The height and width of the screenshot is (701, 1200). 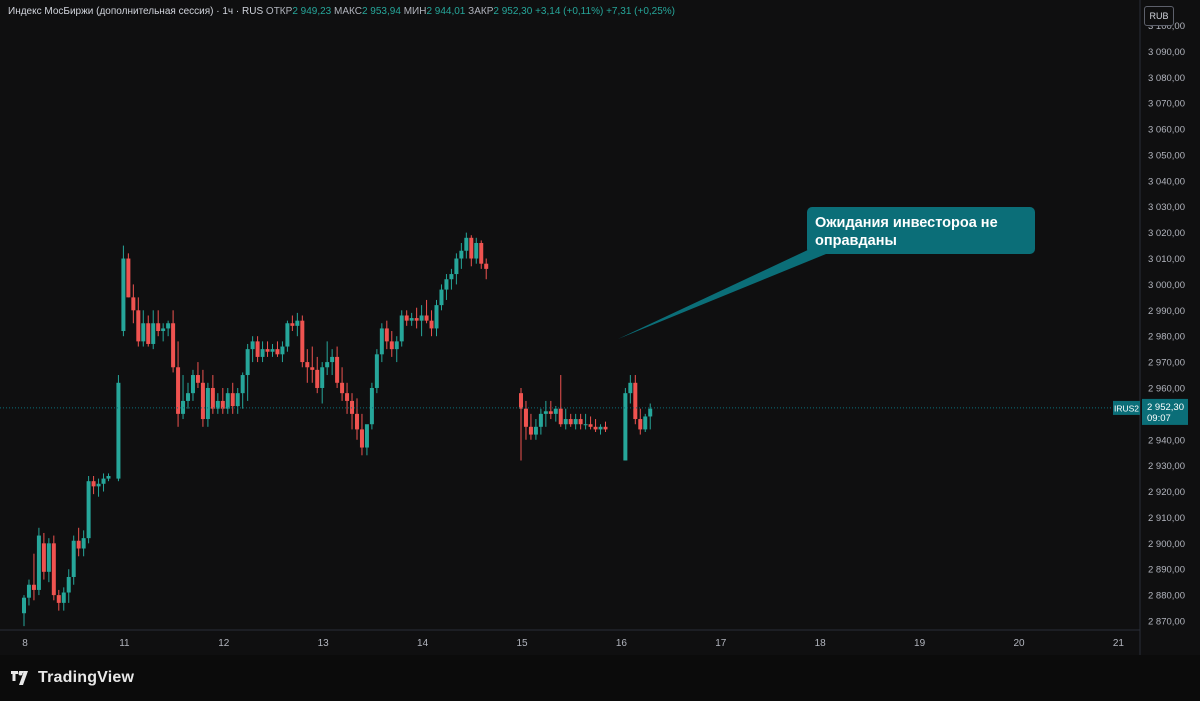 What do you see at coordinates (1126, 407) in the screenshot?
I see `symbol-tag: IRUS2` at bounding box center [1126, 407].